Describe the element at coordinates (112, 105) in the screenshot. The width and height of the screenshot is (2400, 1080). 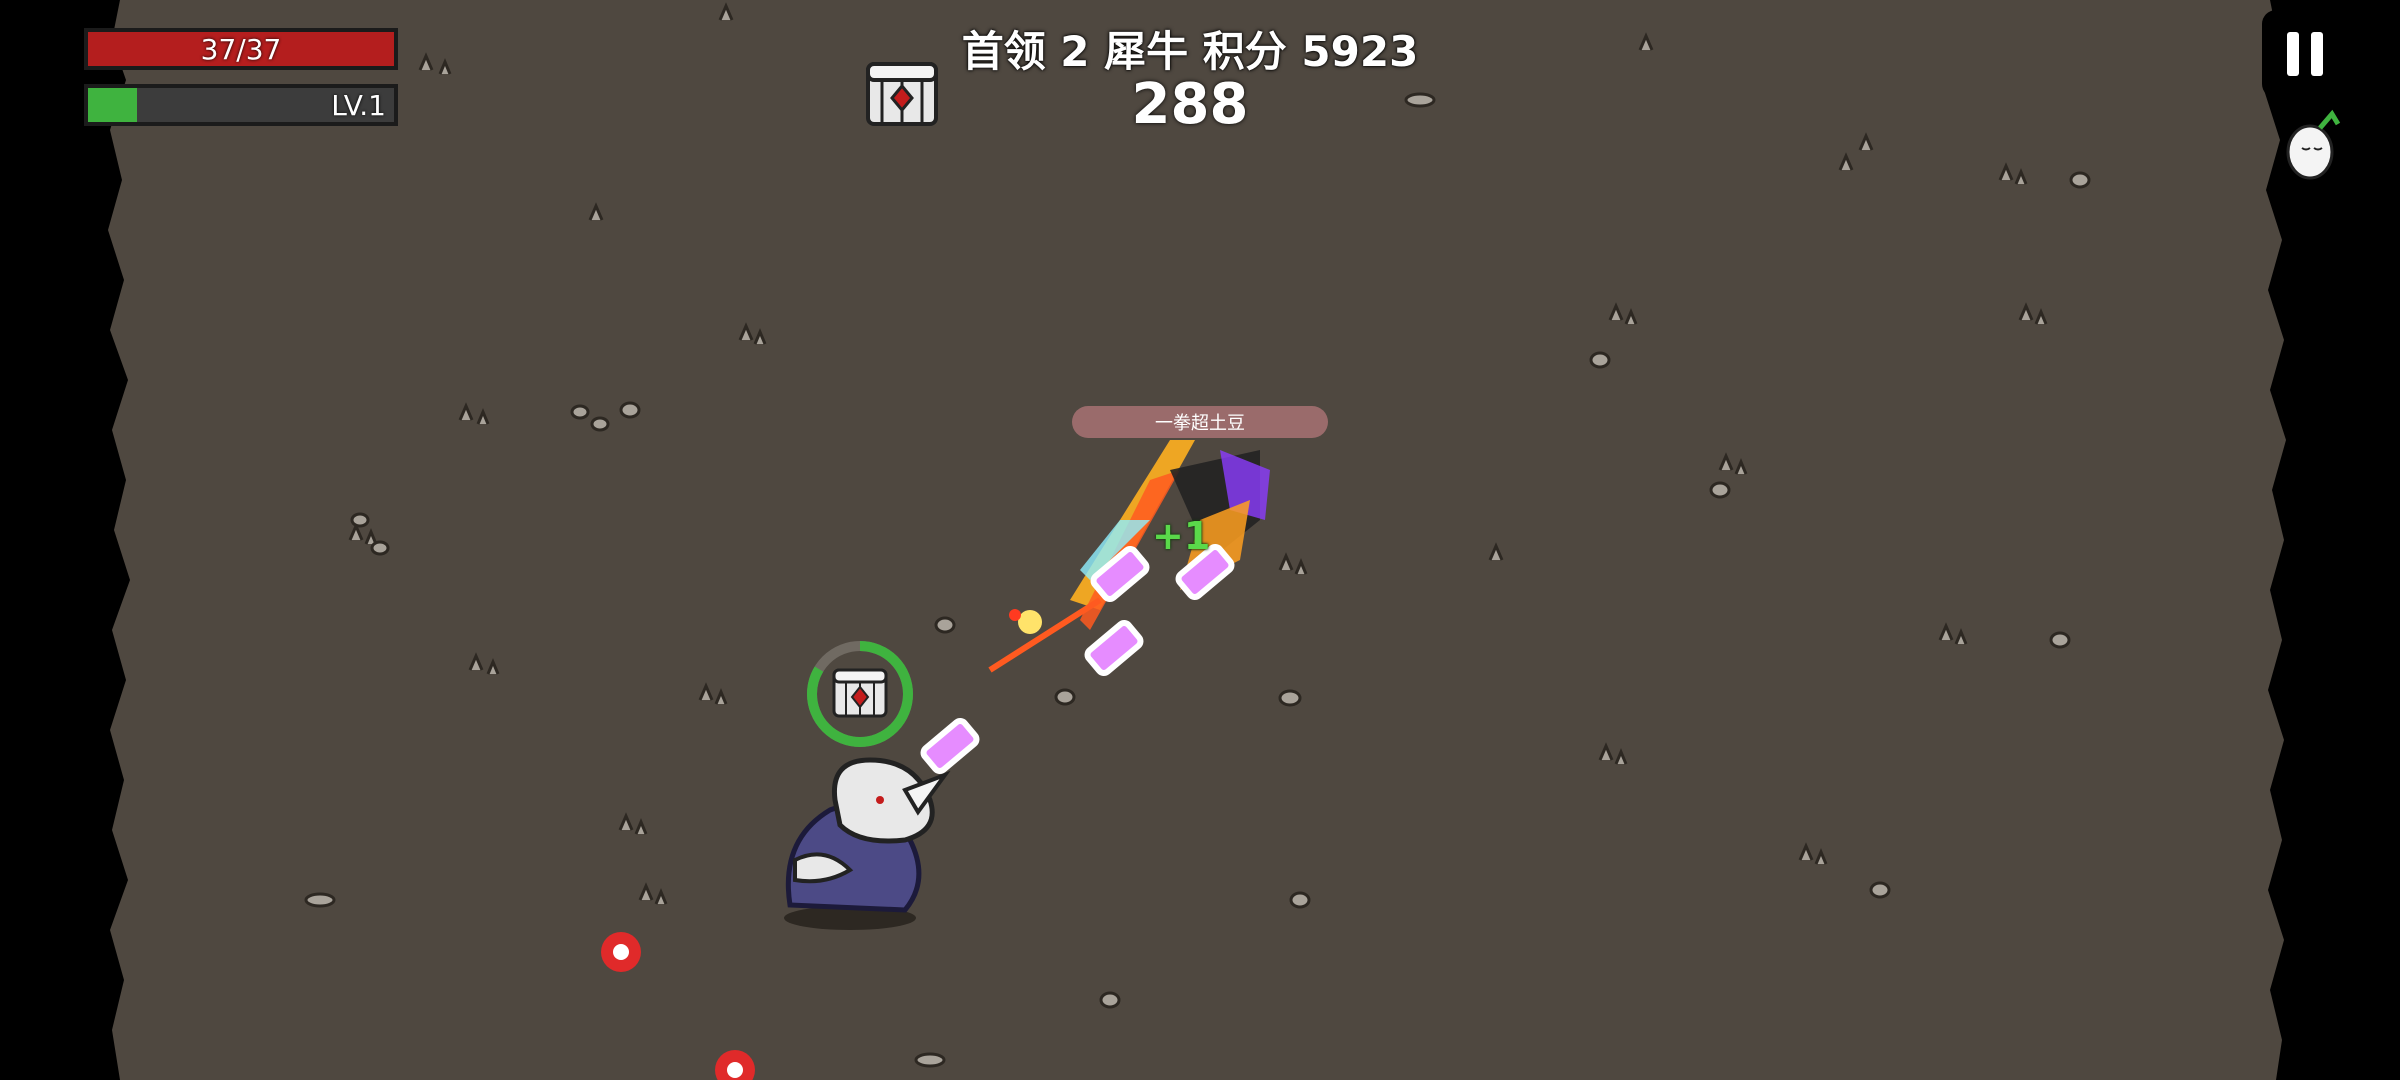
I see `experience-bar-fill` at that location.